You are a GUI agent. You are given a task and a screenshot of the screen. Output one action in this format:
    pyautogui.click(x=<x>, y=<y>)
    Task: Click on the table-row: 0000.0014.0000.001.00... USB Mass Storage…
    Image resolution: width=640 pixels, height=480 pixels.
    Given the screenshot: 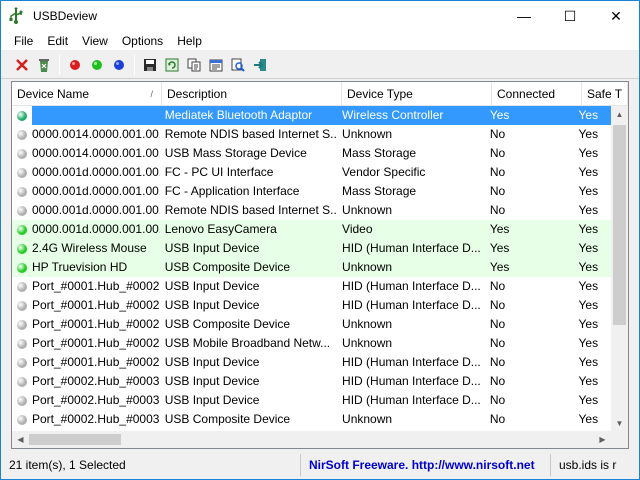 What is the action you would take?
    pyautogui.click(x=312, y=153)
    